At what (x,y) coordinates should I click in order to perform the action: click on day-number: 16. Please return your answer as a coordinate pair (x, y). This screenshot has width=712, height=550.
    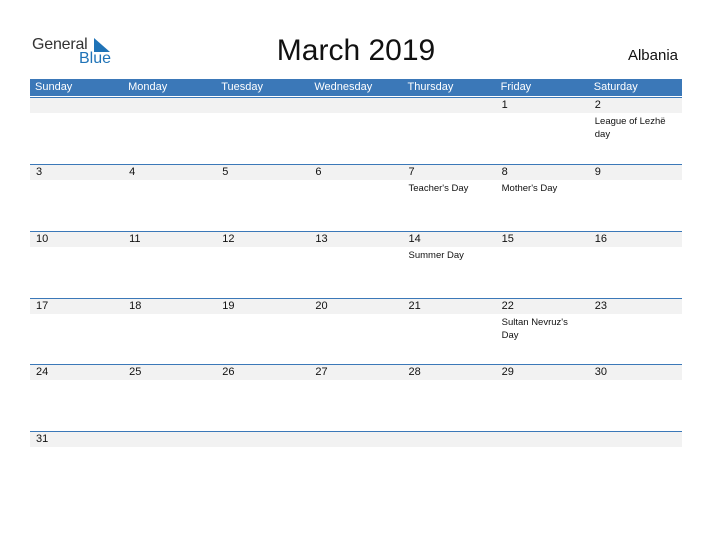
    Looking at the image, I should click on (600, 239).